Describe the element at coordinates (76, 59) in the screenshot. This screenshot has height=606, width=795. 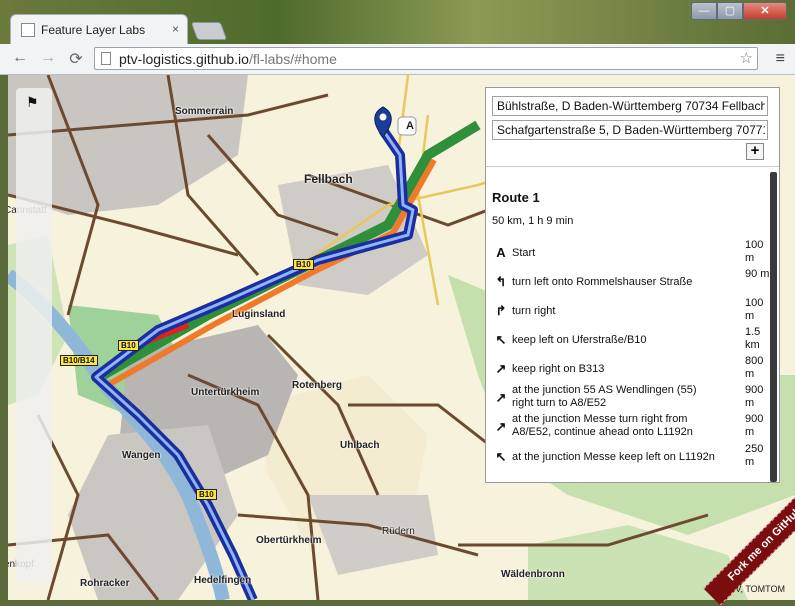
I see `reload-button: ⟳` at that location.